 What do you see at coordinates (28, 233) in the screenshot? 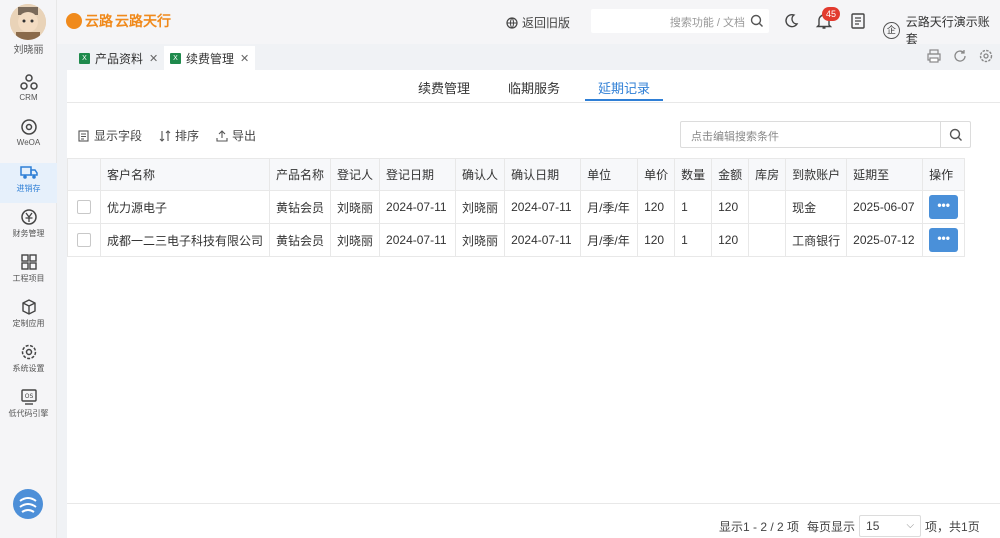
I see `nav-label: 财务管理` at bounding box center [28, 233].